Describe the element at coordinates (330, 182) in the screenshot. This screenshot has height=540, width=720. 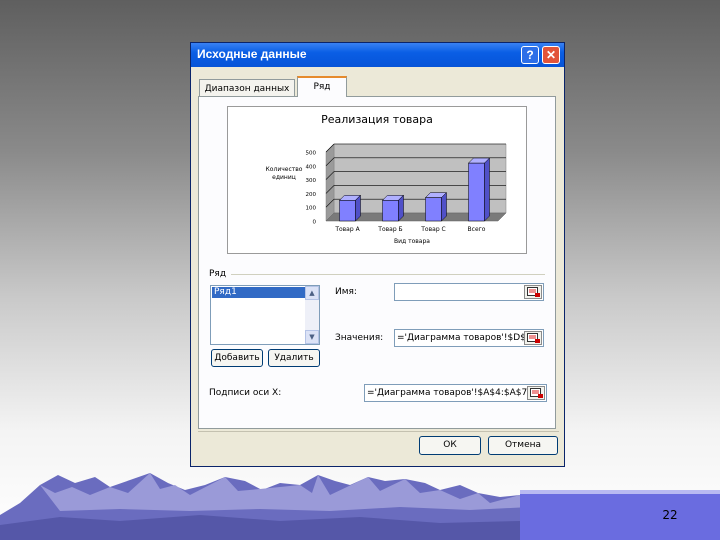
I see `chart-side-wall` at that location.